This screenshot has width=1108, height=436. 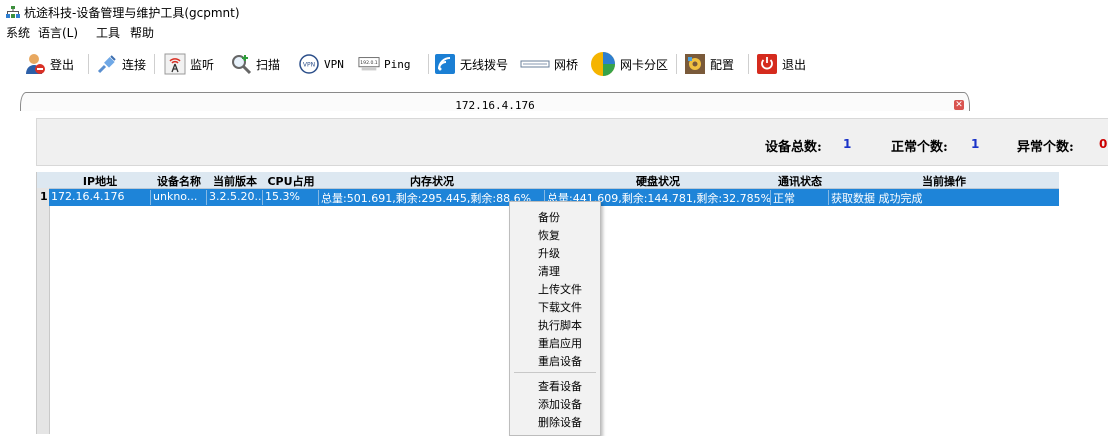 I want to click on user-logout-icon, so click(x=35, y=64).